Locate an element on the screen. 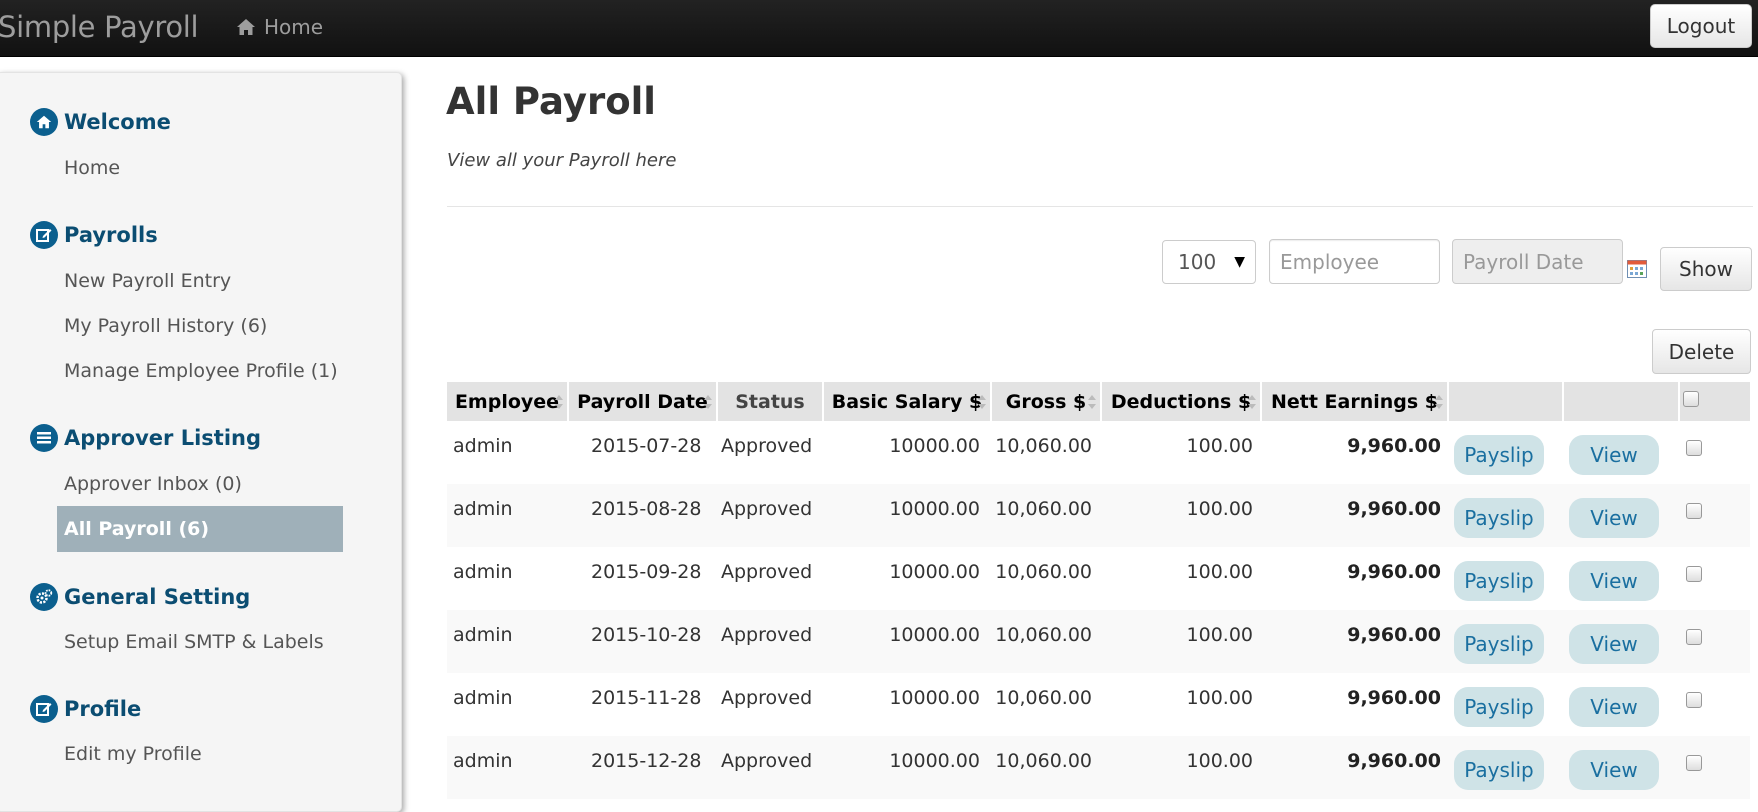  column-header-payroll-date: Payroll Date is located at coordinates (642, 401).